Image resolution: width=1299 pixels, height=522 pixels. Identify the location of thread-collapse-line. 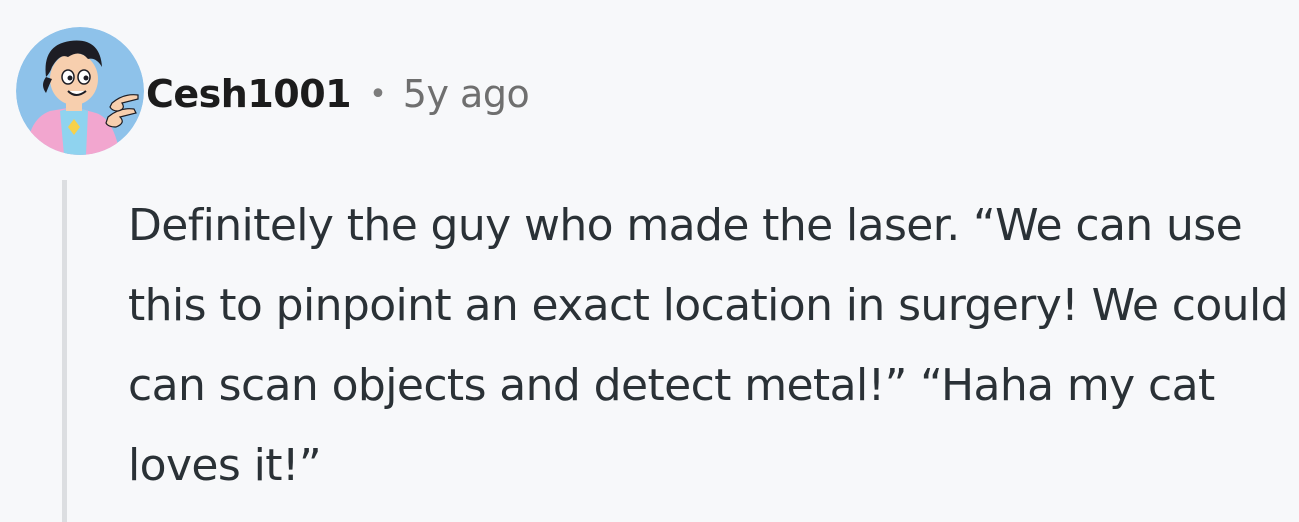
(64, 351).